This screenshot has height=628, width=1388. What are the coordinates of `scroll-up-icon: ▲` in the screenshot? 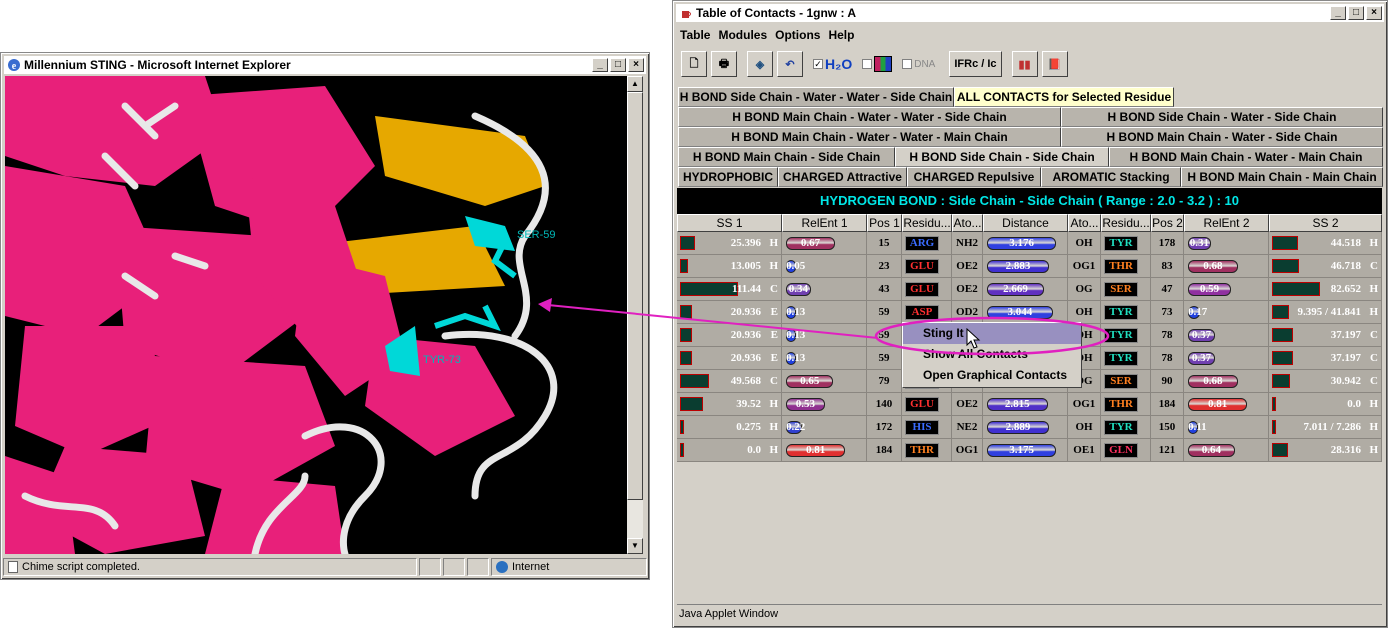 It's located at (635, 84).